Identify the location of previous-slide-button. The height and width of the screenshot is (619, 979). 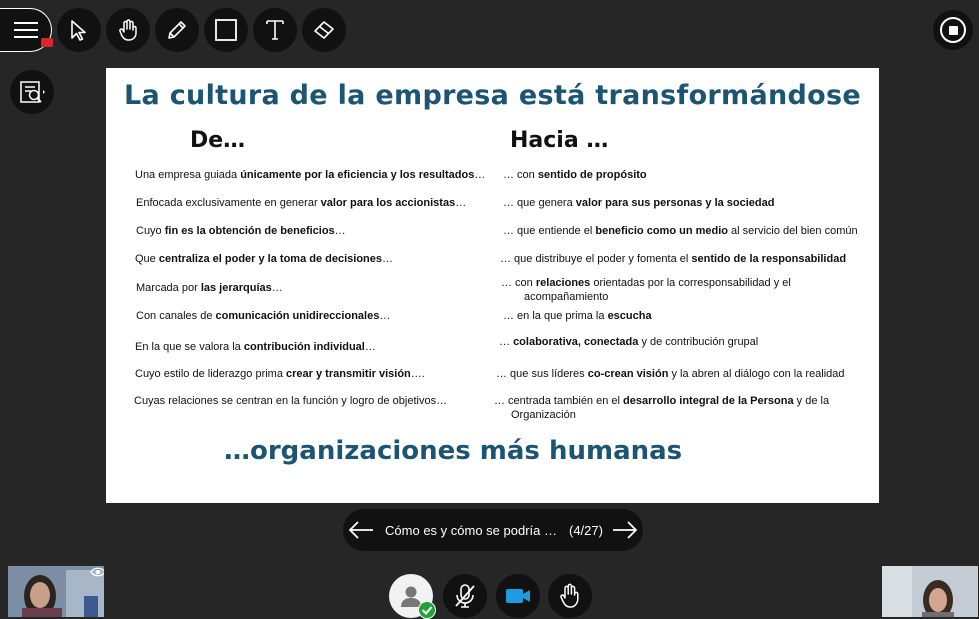
(361, 530).